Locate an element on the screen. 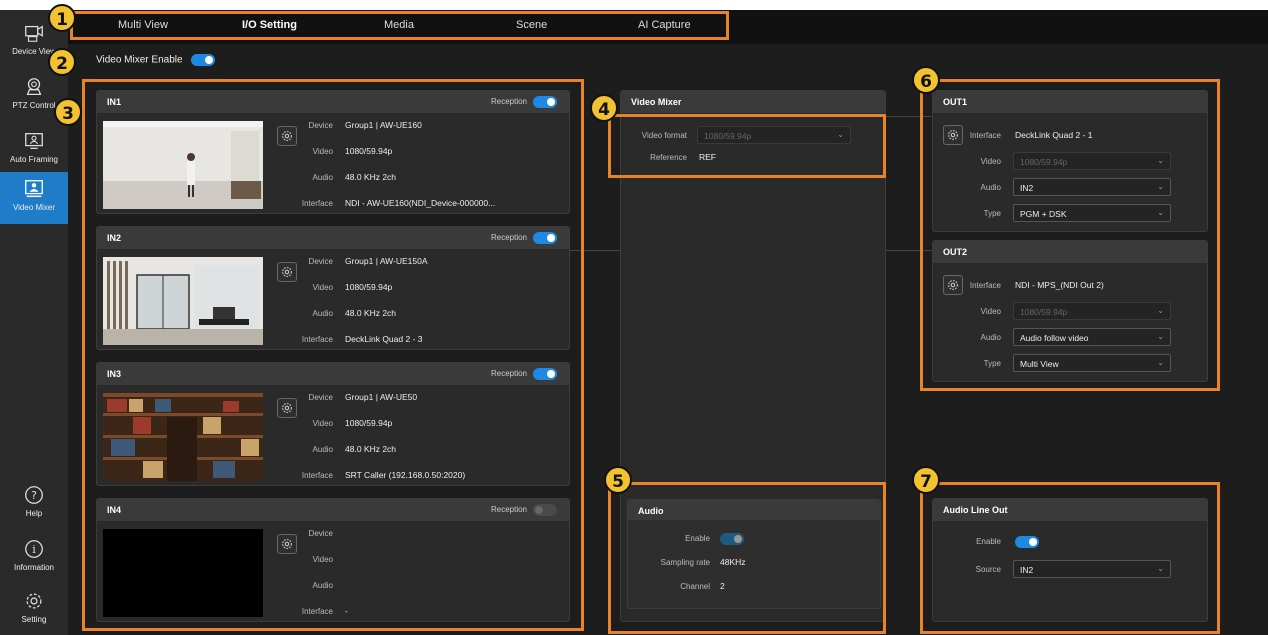  framing-icon is located at coordinates (34, 141).